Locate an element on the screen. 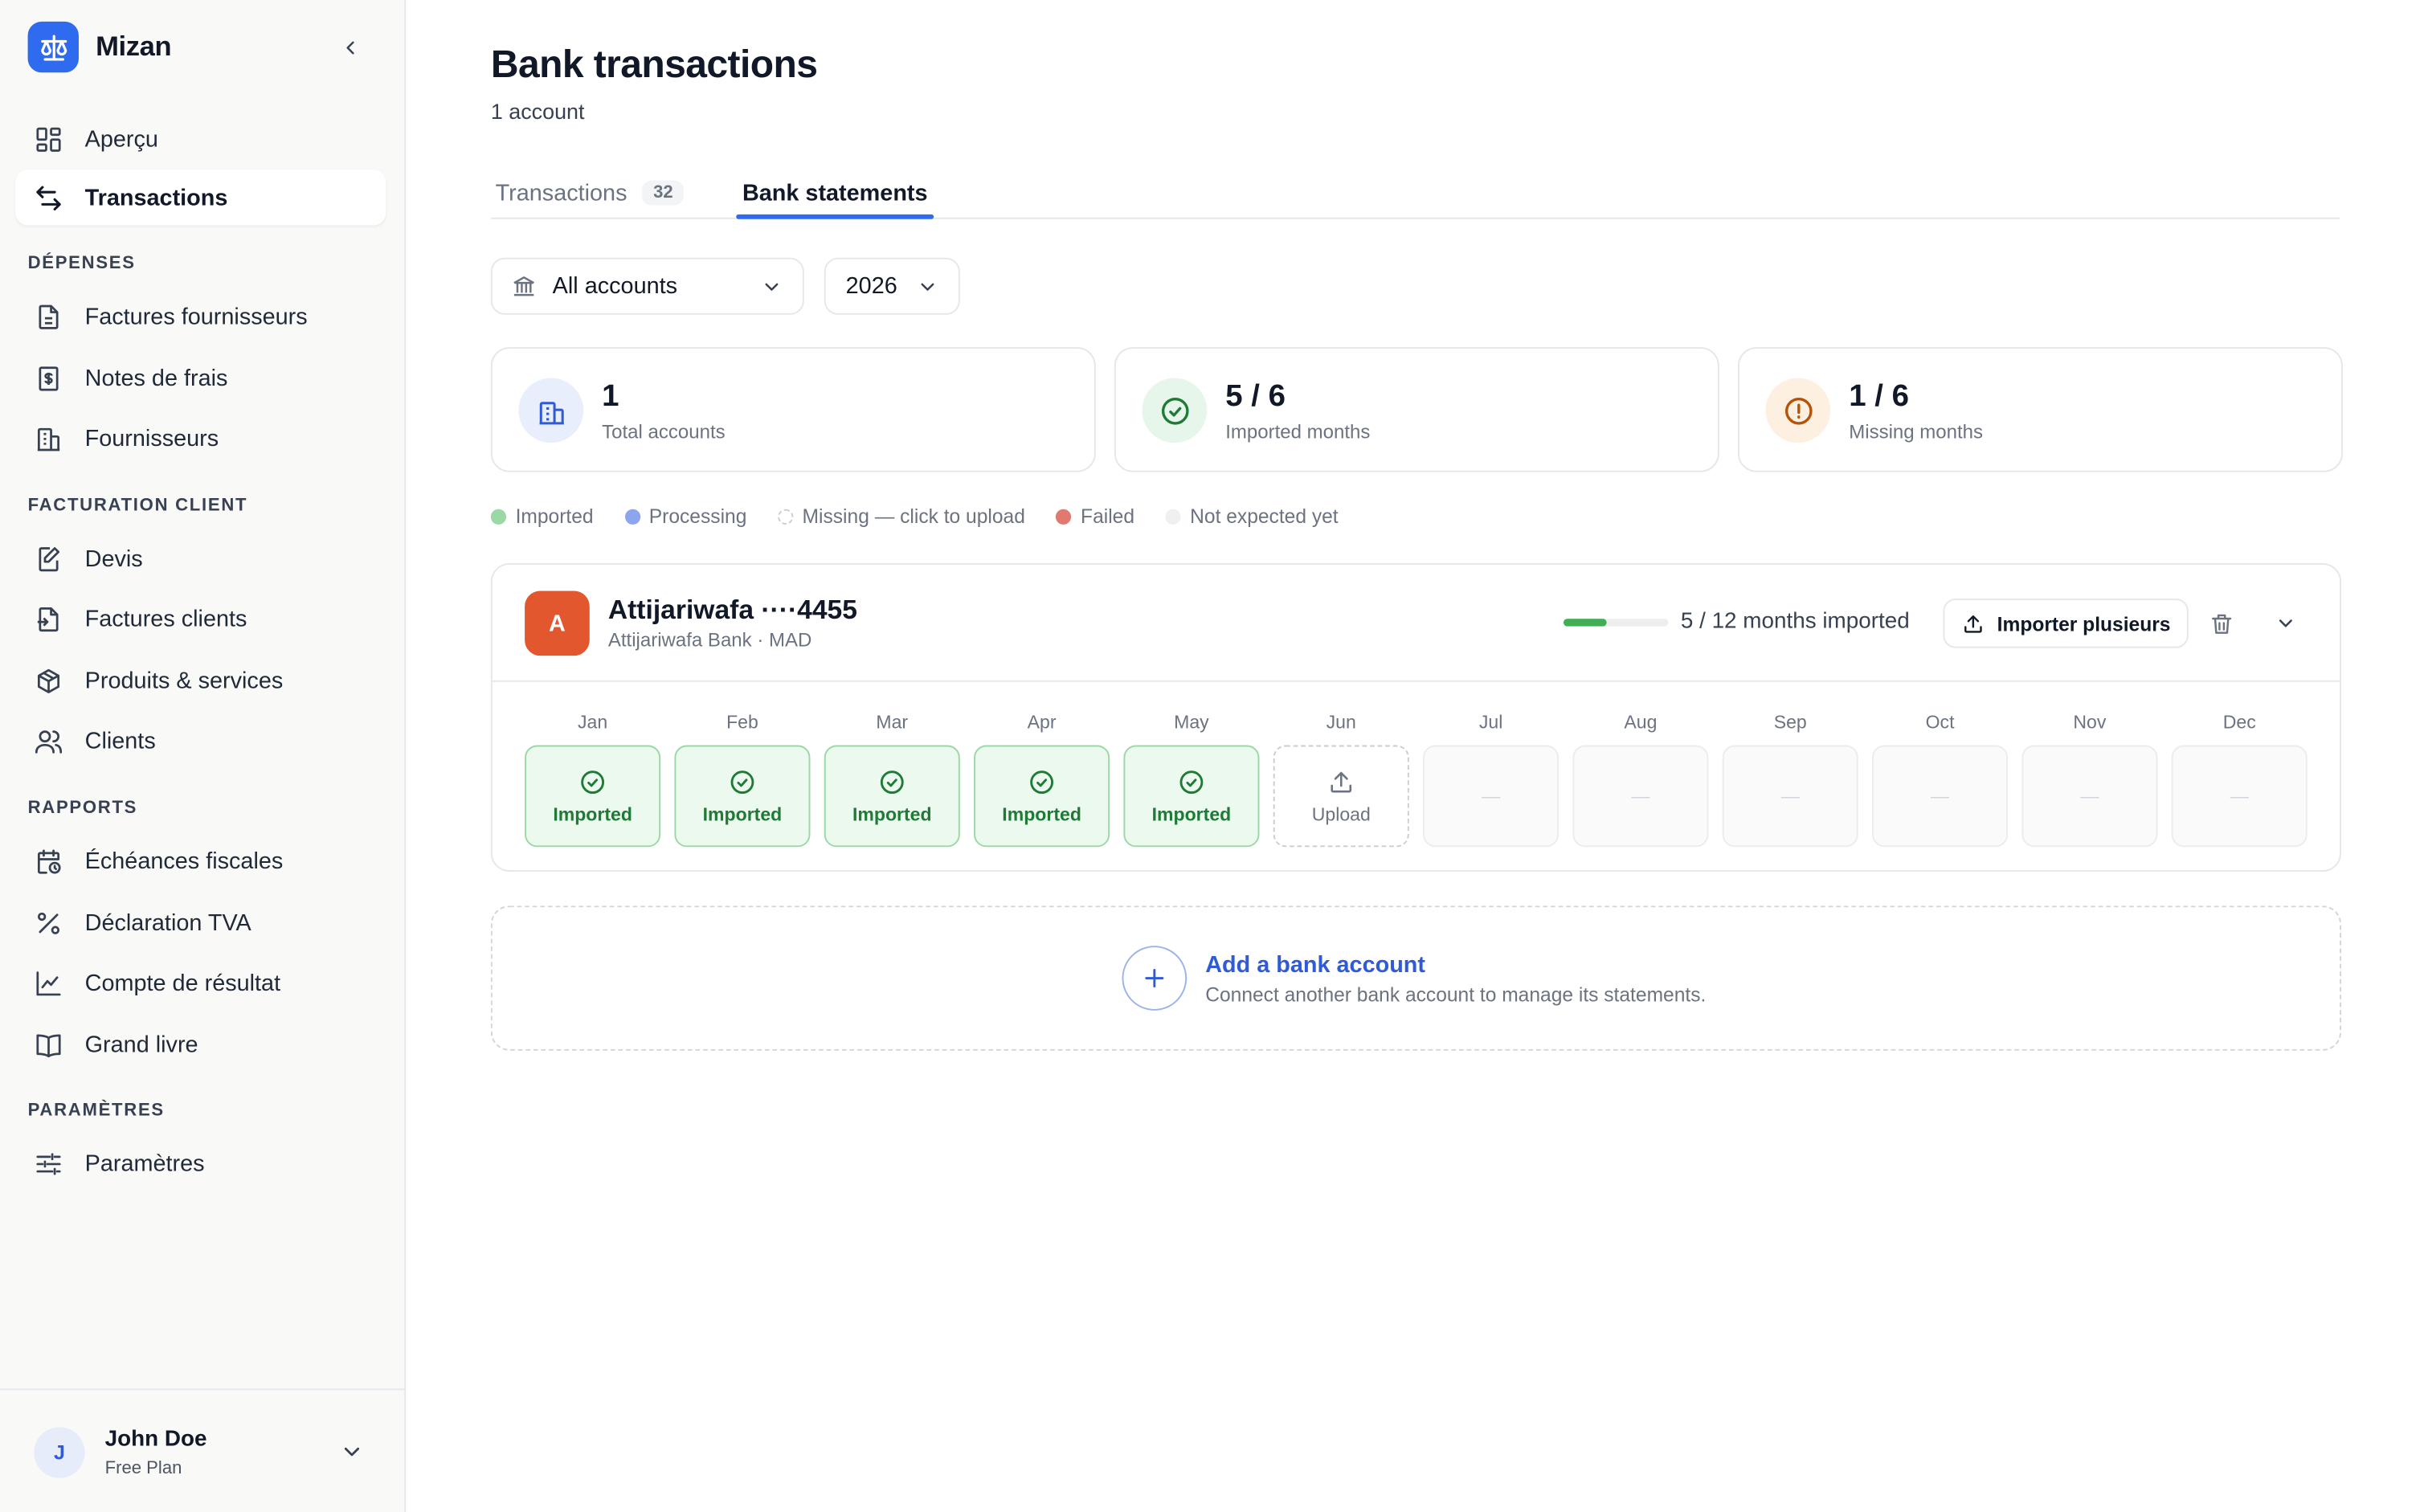  import-multiple-button: Importer plusieurs is located at coordinates (2066, 623).